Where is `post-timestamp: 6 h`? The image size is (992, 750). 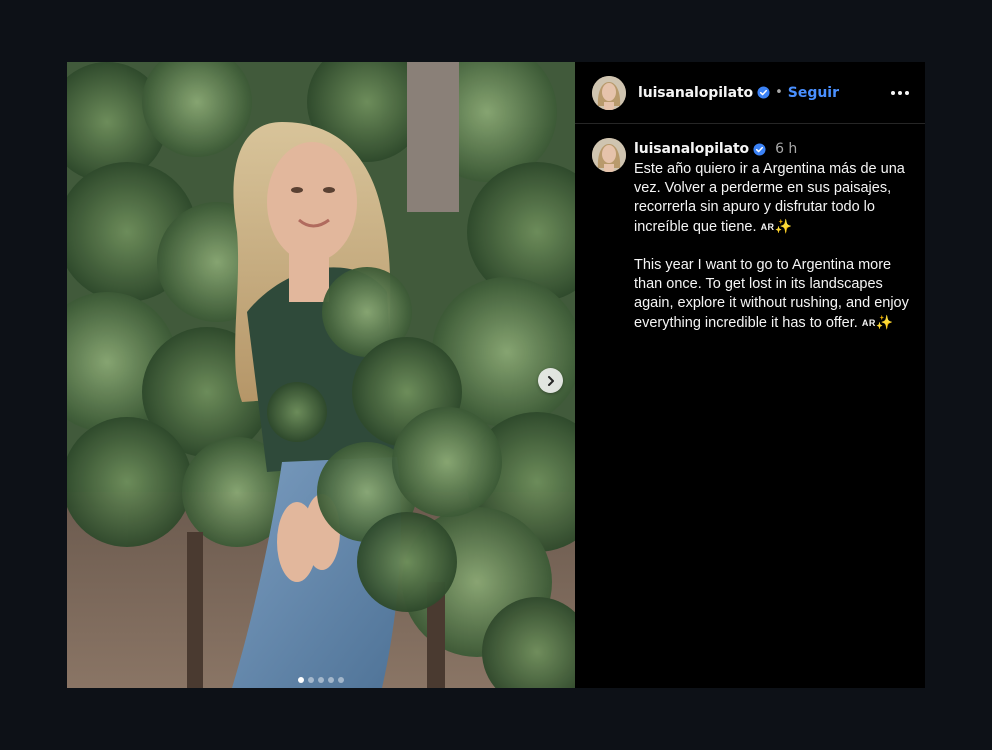 post-timestamp: 6 h is located at coordinates (786, 149).